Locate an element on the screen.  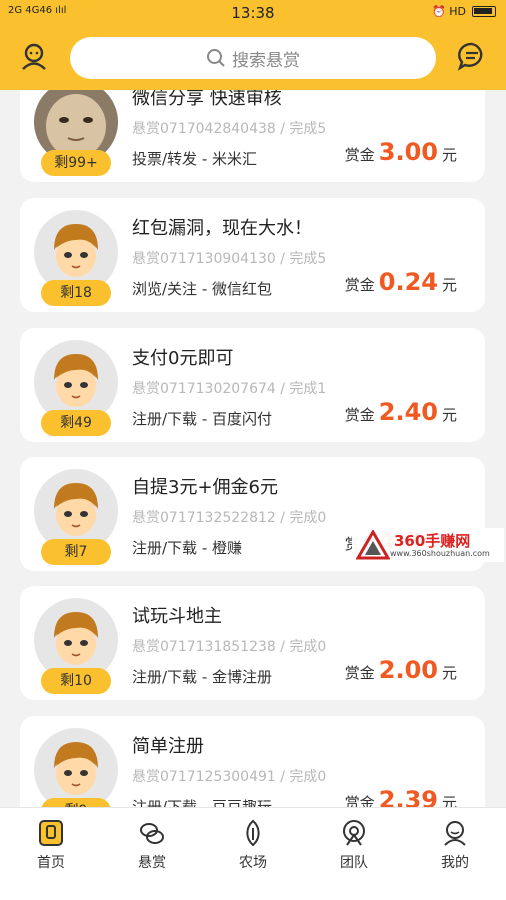
coins-icon is located at coordinates (152, 833).